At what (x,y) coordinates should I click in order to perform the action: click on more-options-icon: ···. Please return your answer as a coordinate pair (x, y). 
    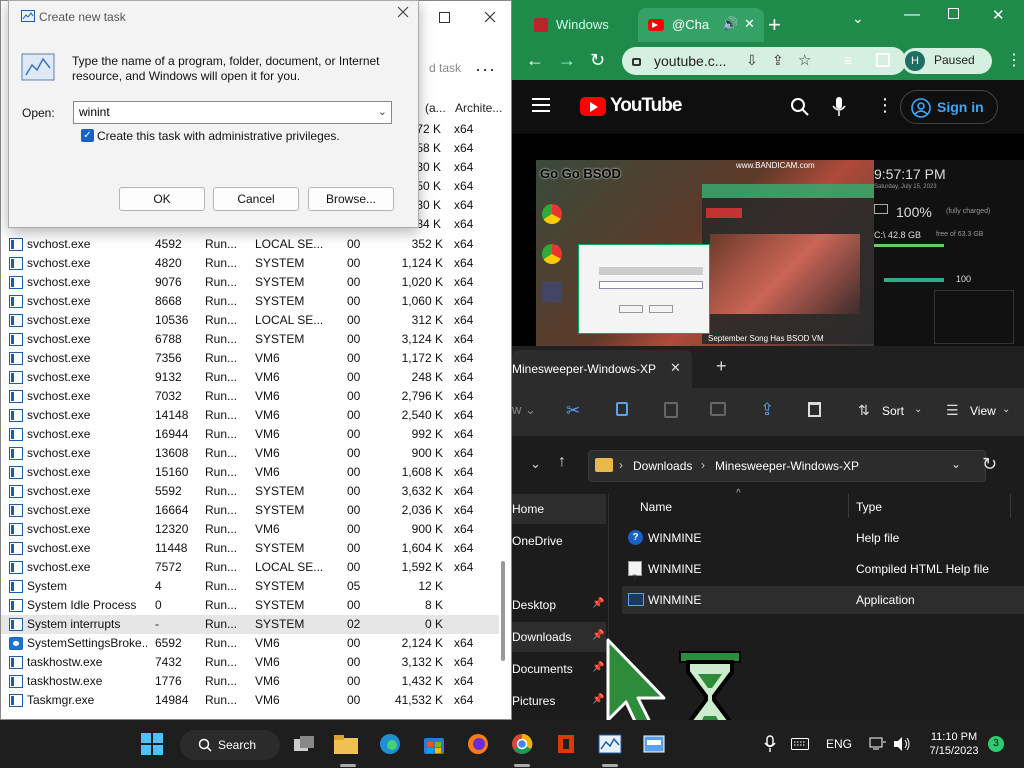
    Looking at the image, I should click on (485, 69).